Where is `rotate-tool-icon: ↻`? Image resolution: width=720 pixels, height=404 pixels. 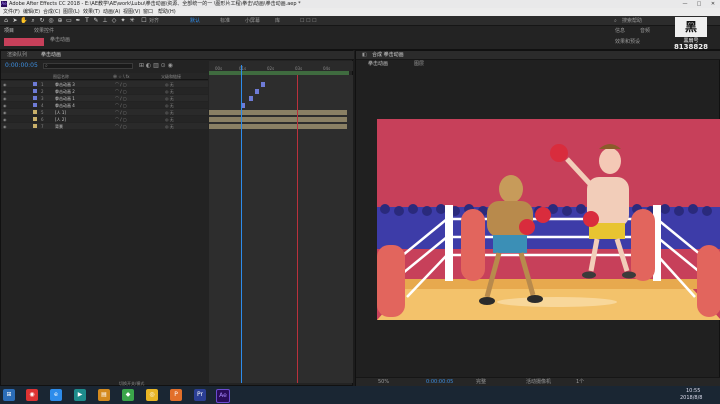
rotate-tool-icon: ↻ is located at coordinates (42, 21).